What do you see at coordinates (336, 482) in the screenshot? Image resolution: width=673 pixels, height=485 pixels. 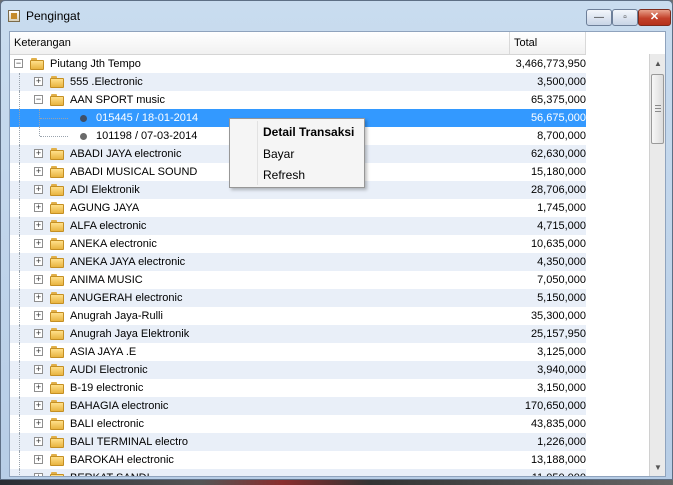 I see `taskbar-strip` at bounding box center [336, 482].